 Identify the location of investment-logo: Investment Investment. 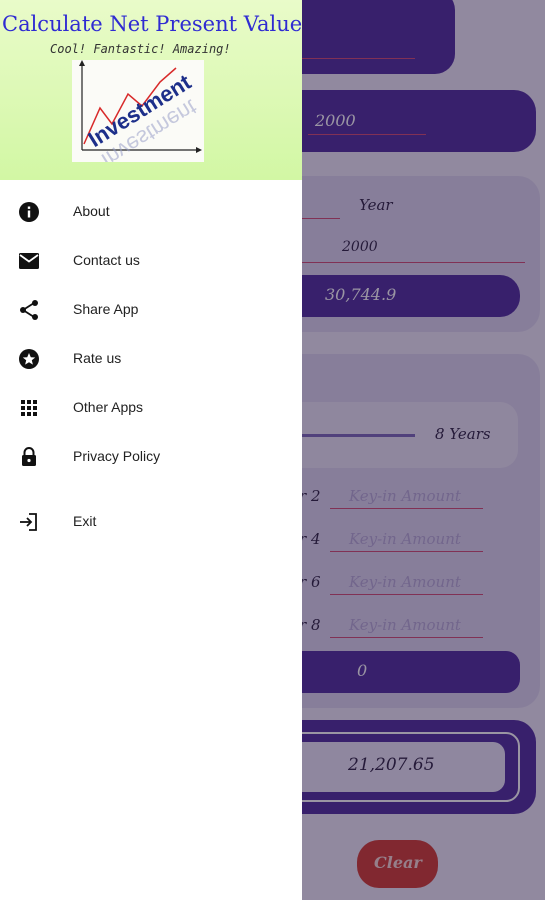
(138, 116).